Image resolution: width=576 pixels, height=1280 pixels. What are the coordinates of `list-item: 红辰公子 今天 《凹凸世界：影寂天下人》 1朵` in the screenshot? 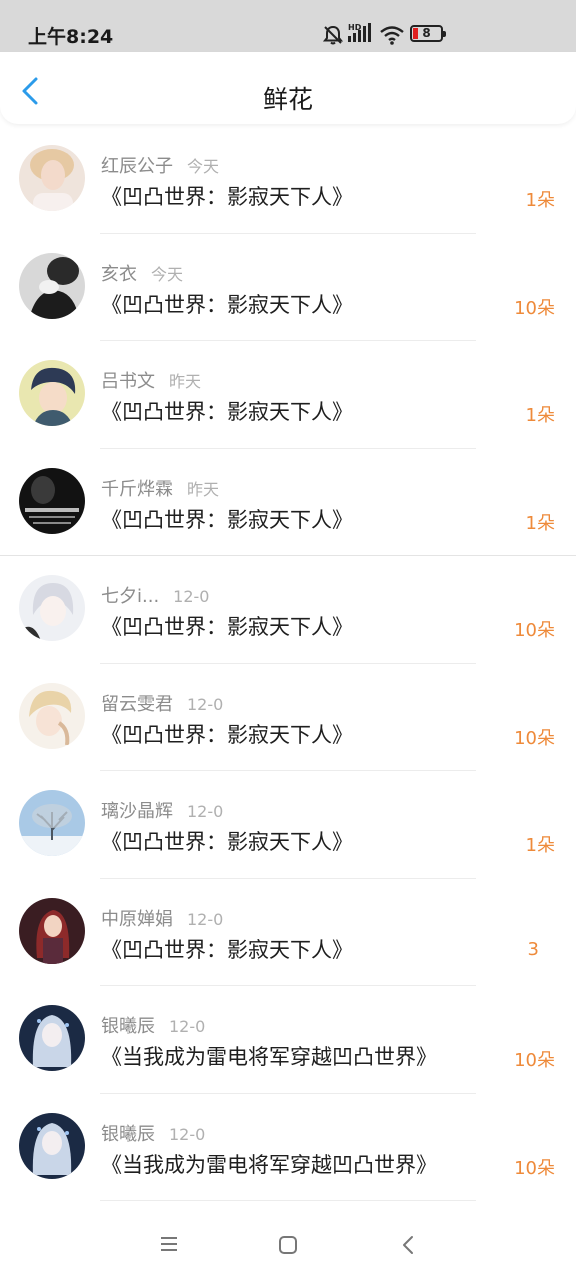 It's located at (288, 180).